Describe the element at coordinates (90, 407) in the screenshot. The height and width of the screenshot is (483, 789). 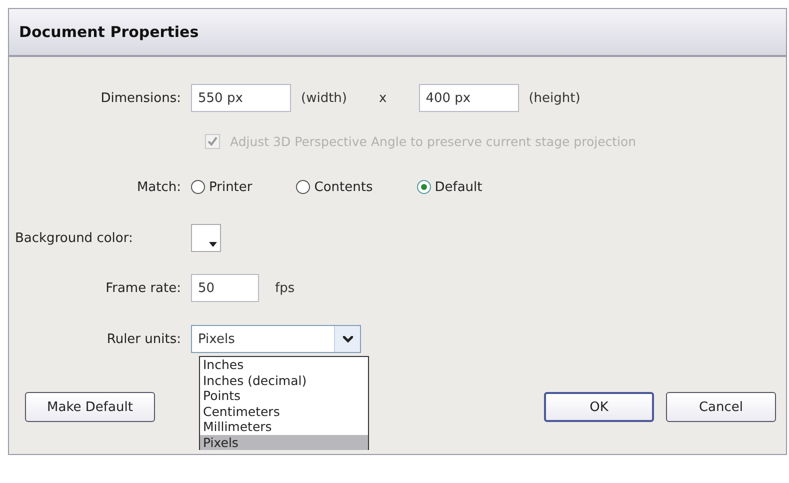
I see `dialog-button: Make Default` at that location.